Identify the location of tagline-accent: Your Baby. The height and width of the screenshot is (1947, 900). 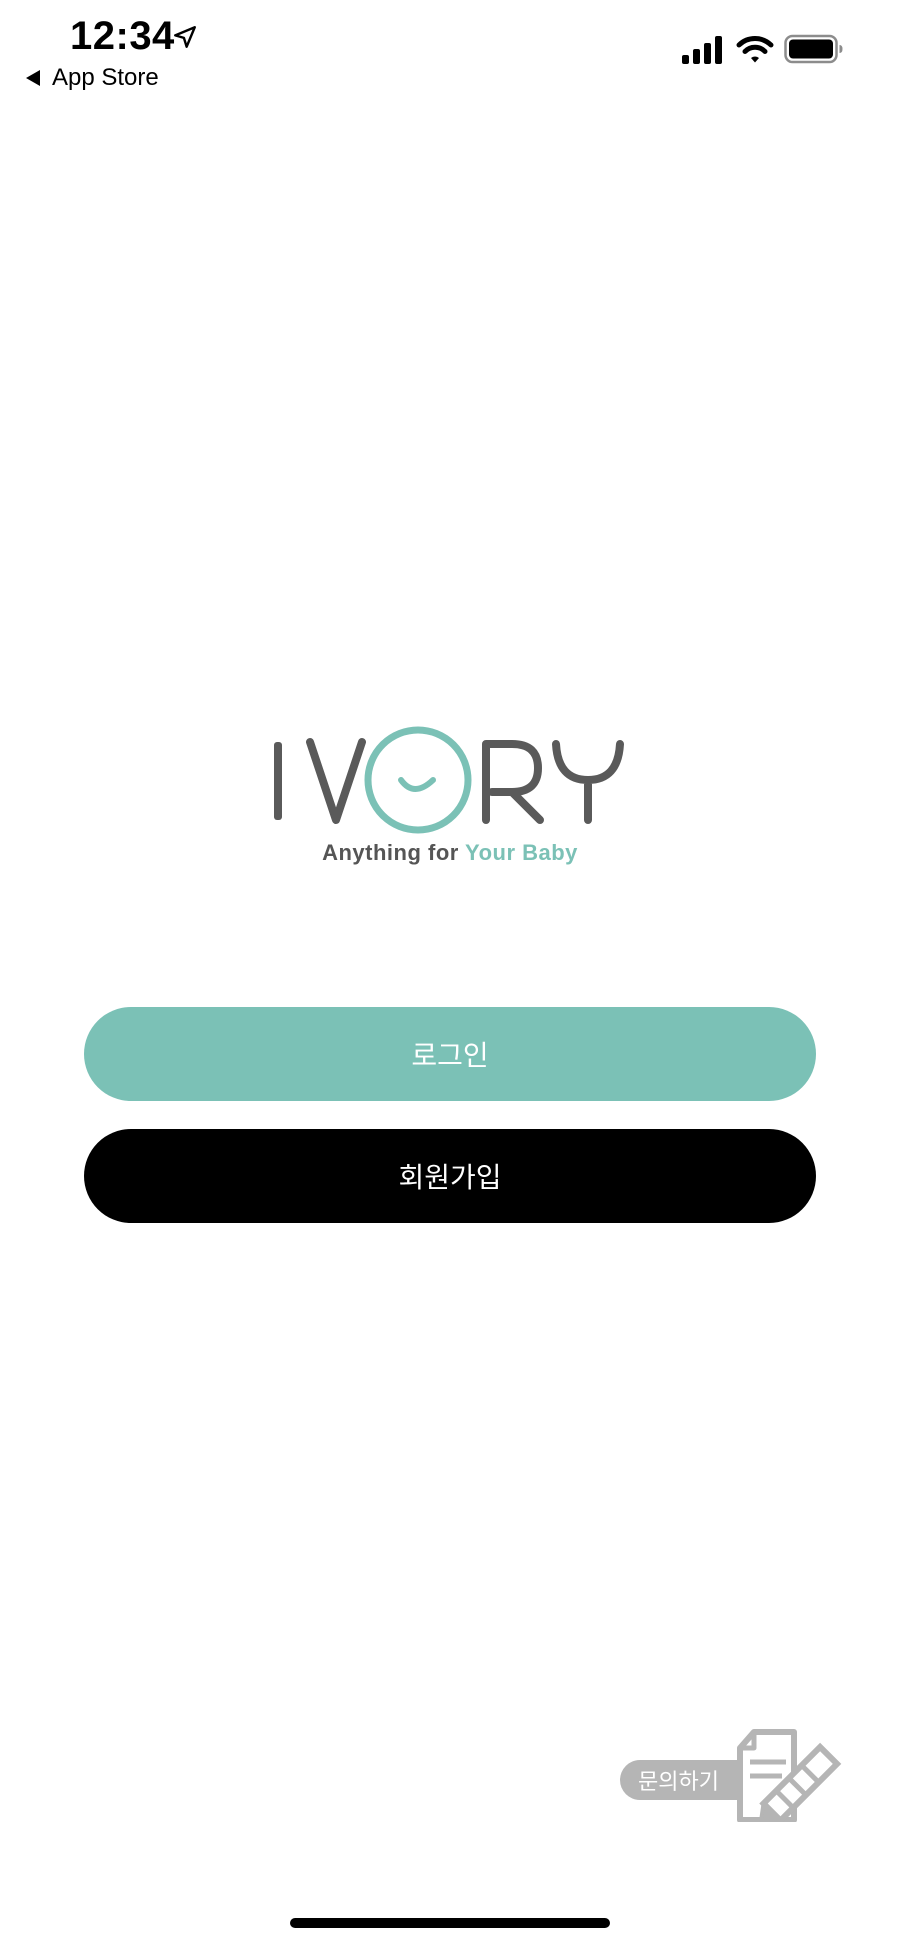
(521, 852).